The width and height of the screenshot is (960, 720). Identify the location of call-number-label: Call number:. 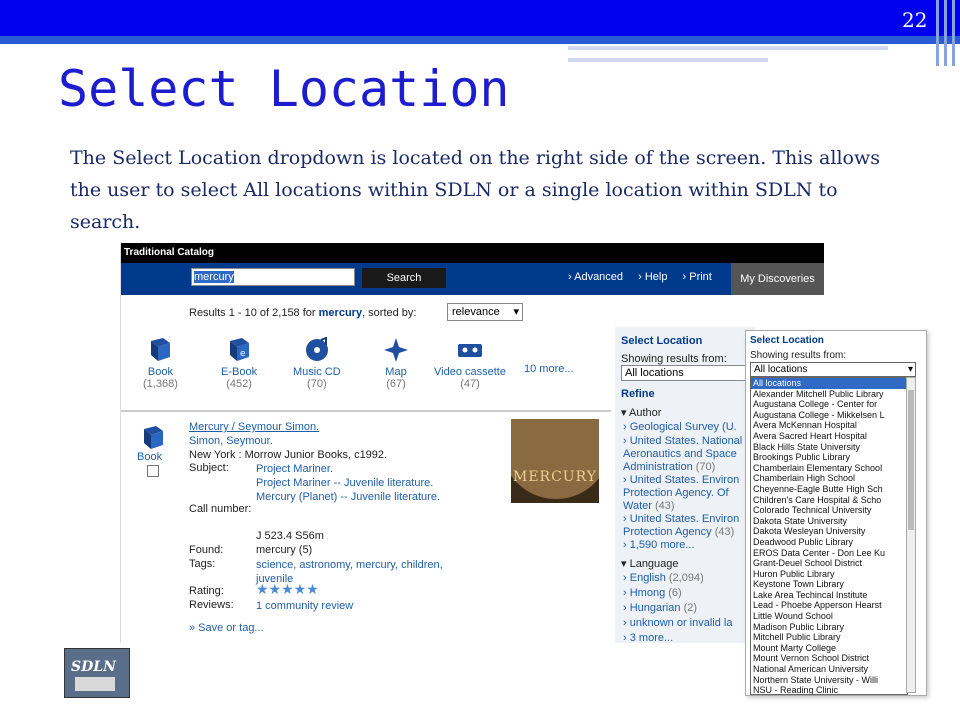
(220, 509).